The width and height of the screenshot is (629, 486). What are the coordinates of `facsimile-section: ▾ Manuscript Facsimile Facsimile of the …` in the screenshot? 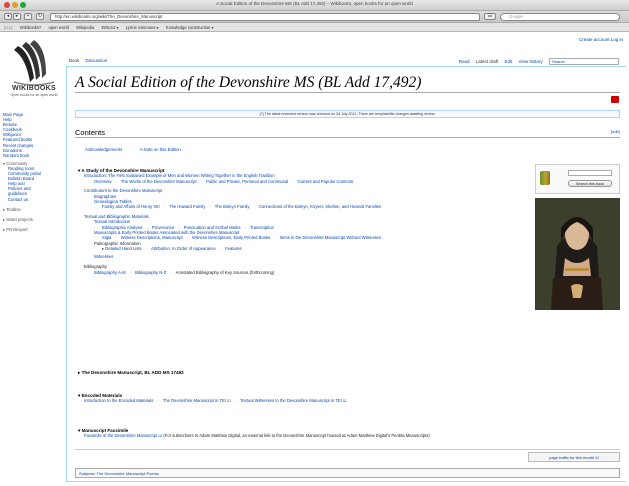 It's located at (254, 433).